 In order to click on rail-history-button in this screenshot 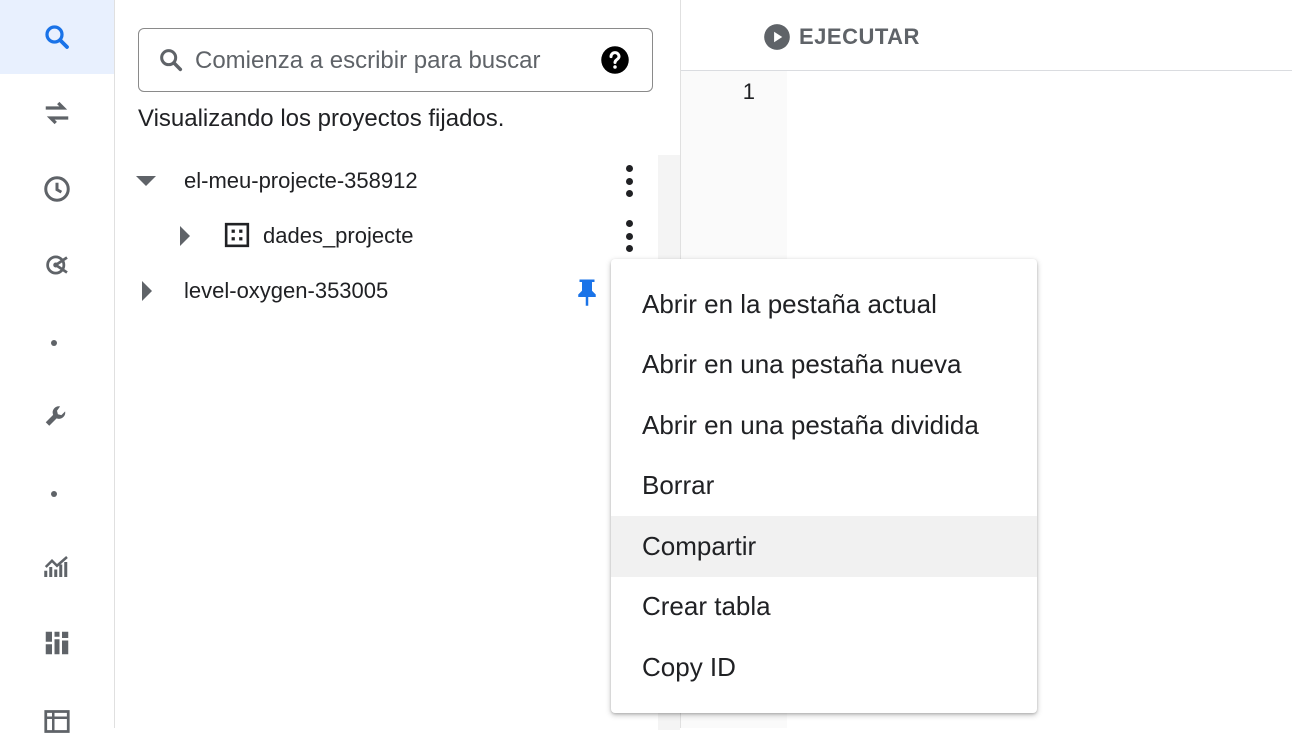, I will do `click(57, 189)`.